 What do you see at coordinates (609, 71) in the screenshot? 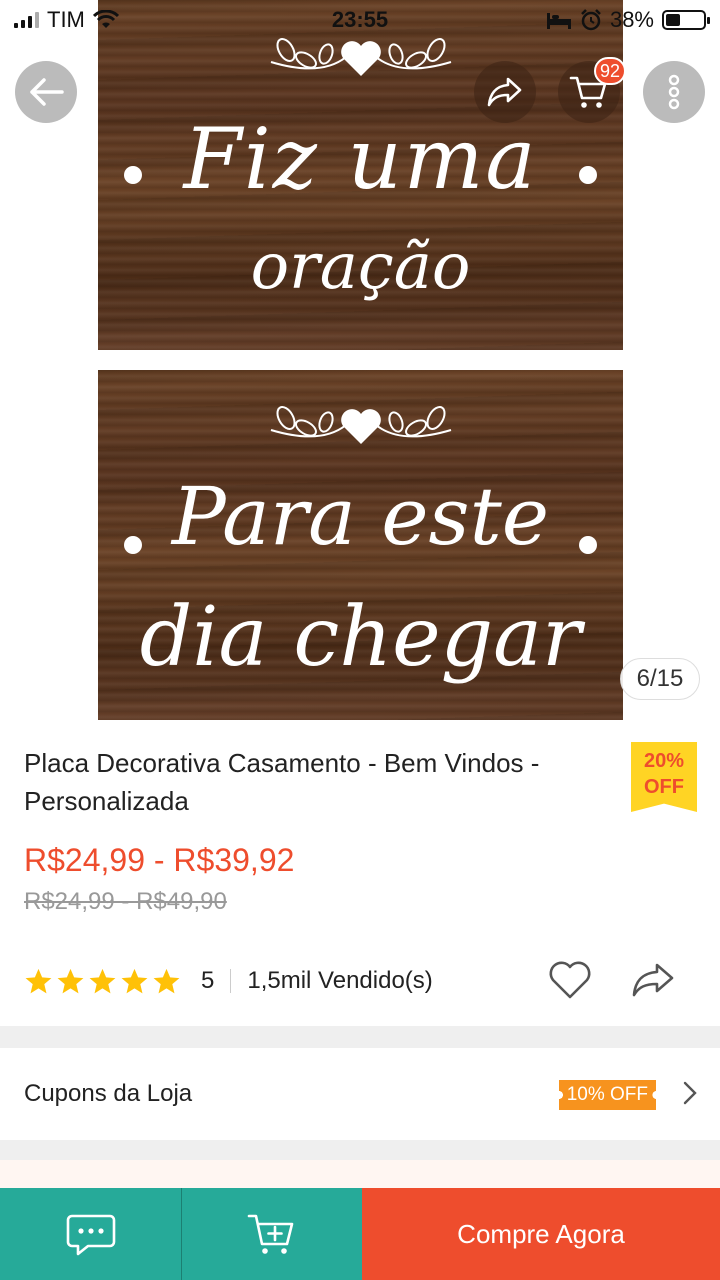
I see `cart-count-badge: 92` at bounding box center [609, 71].